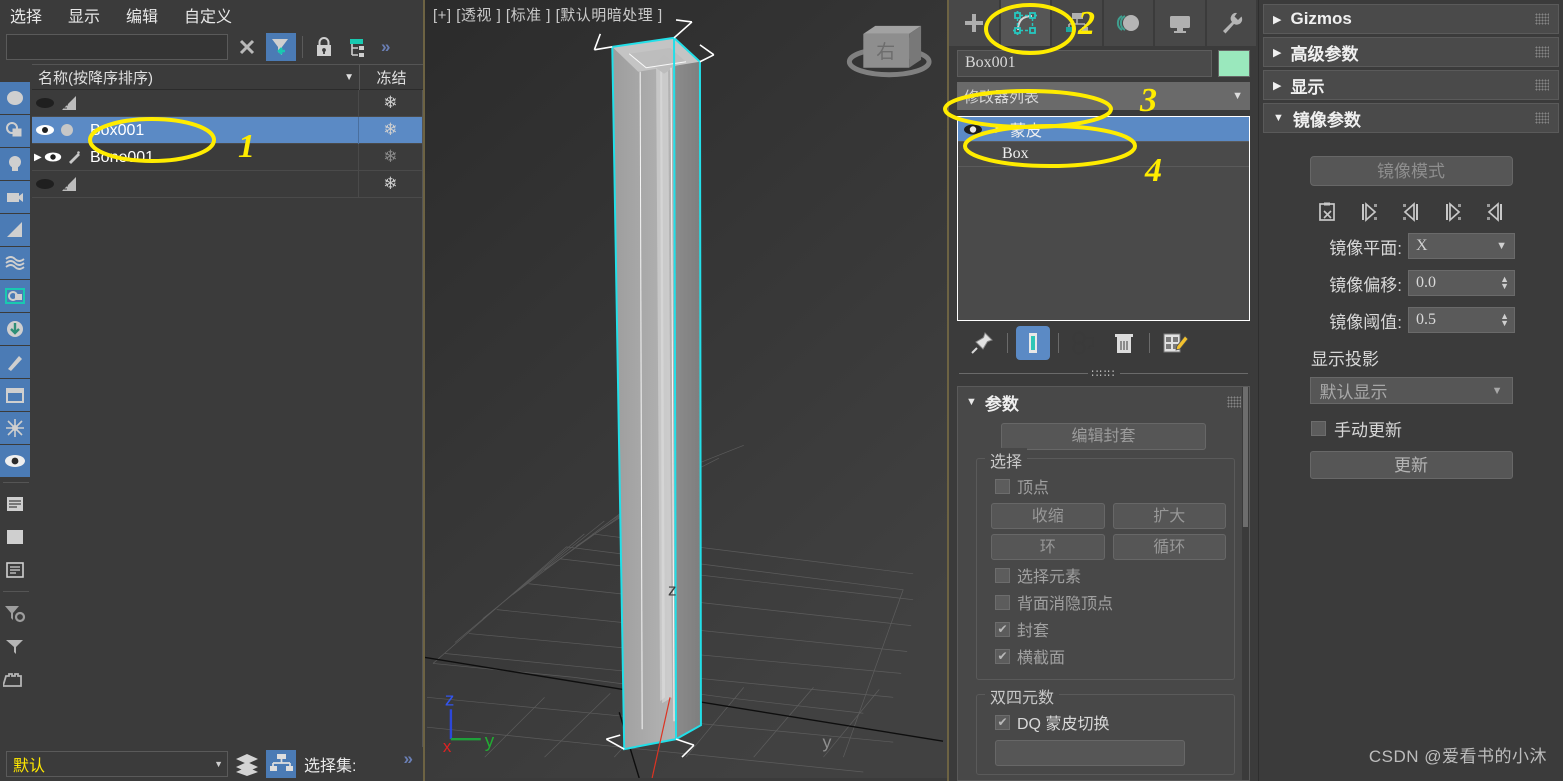 The height and width of the screenshot is (781, 1563). What do you see at coordinates (1461, 320) in the screenshot?
I see `mirror-threshold-stepper: 0.5 ▲ ▼` at bounding box center [1461, 320].